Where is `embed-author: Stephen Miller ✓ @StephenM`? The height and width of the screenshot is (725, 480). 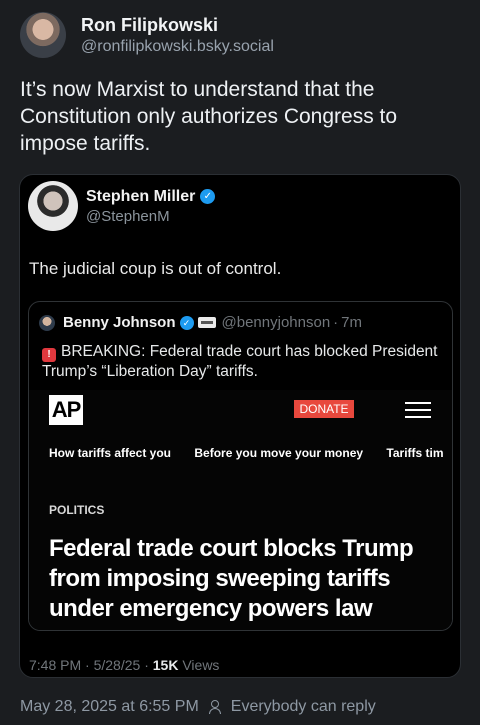
embed-author: Stephen Miller ✓ @StephenM is located at coordinates (122, 206).